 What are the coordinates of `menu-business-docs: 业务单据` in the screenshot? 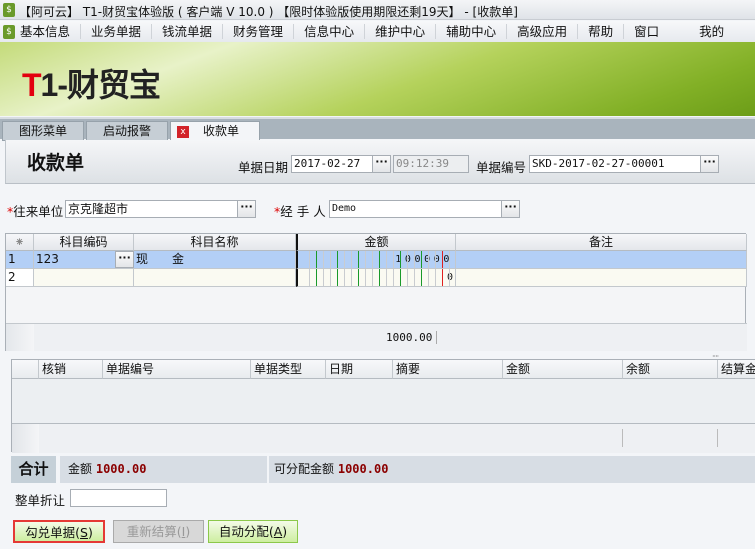 It's located at (117, 31).